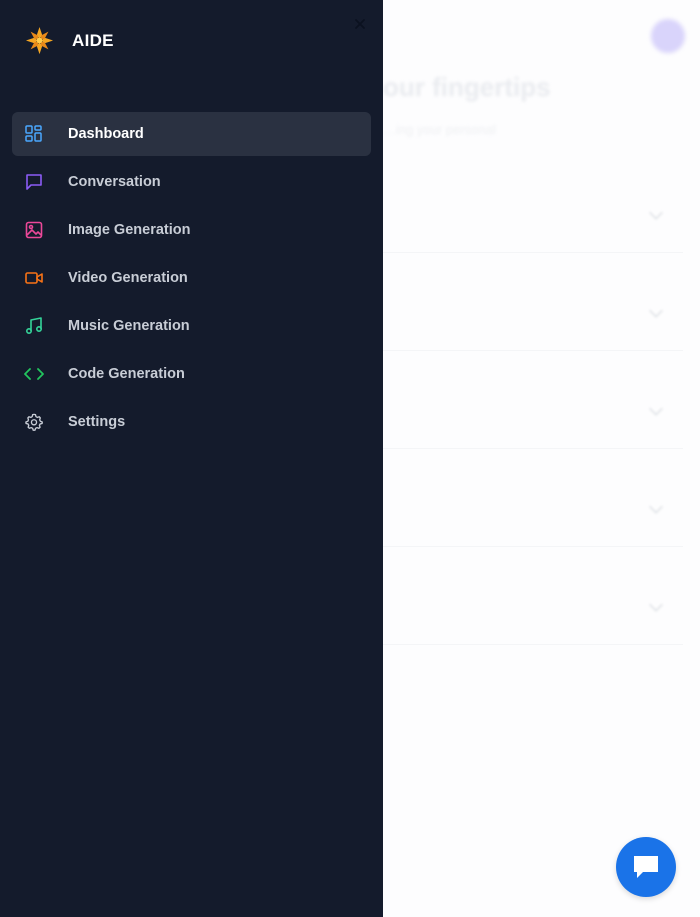  I want to click on sidebar-item-label: Conversation, so click(114, 182).